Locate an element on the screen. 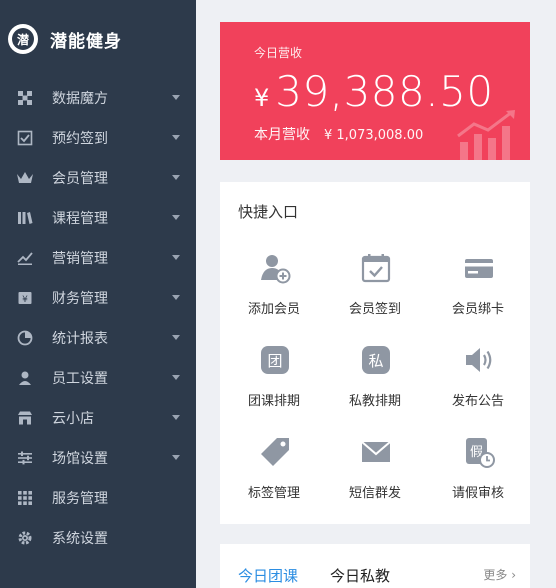 Image resolution: width=556 pixels, height=588 pixels. private-class-icon: 私 is located at coordinates (376, 360).